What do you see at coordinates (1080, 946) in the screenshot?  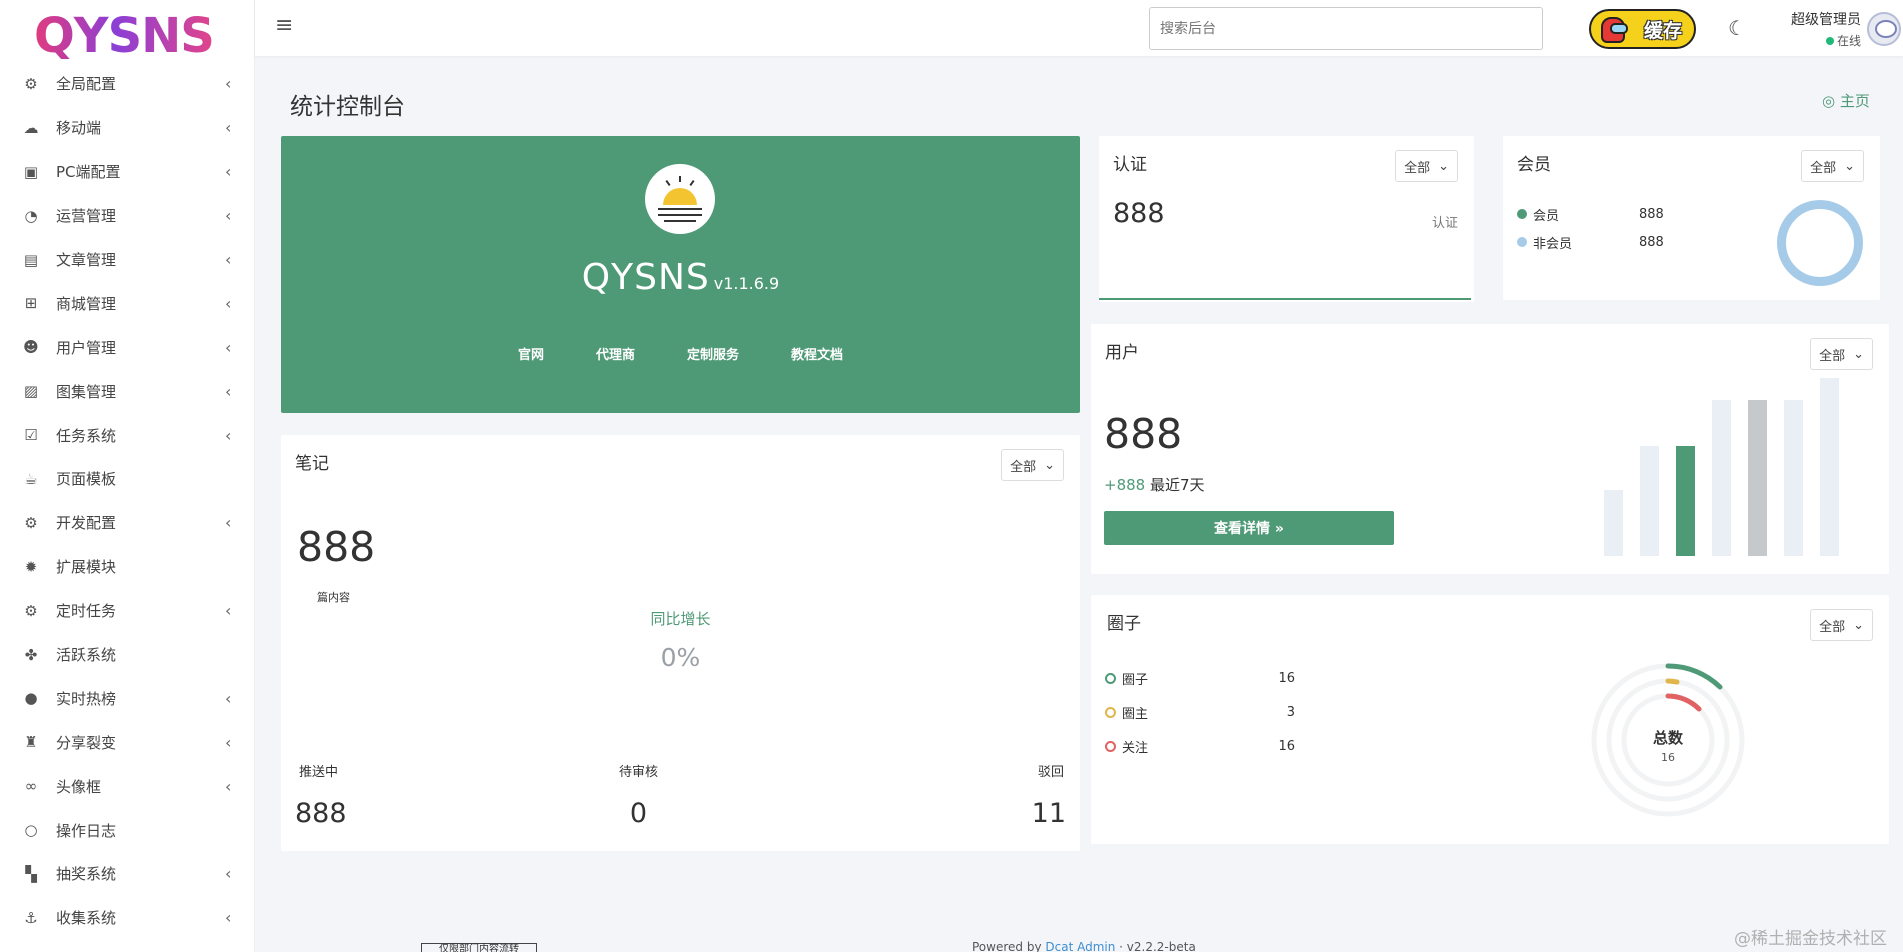 I see `footer-link: Dcat Admin` at bounding box center [1080, 946].